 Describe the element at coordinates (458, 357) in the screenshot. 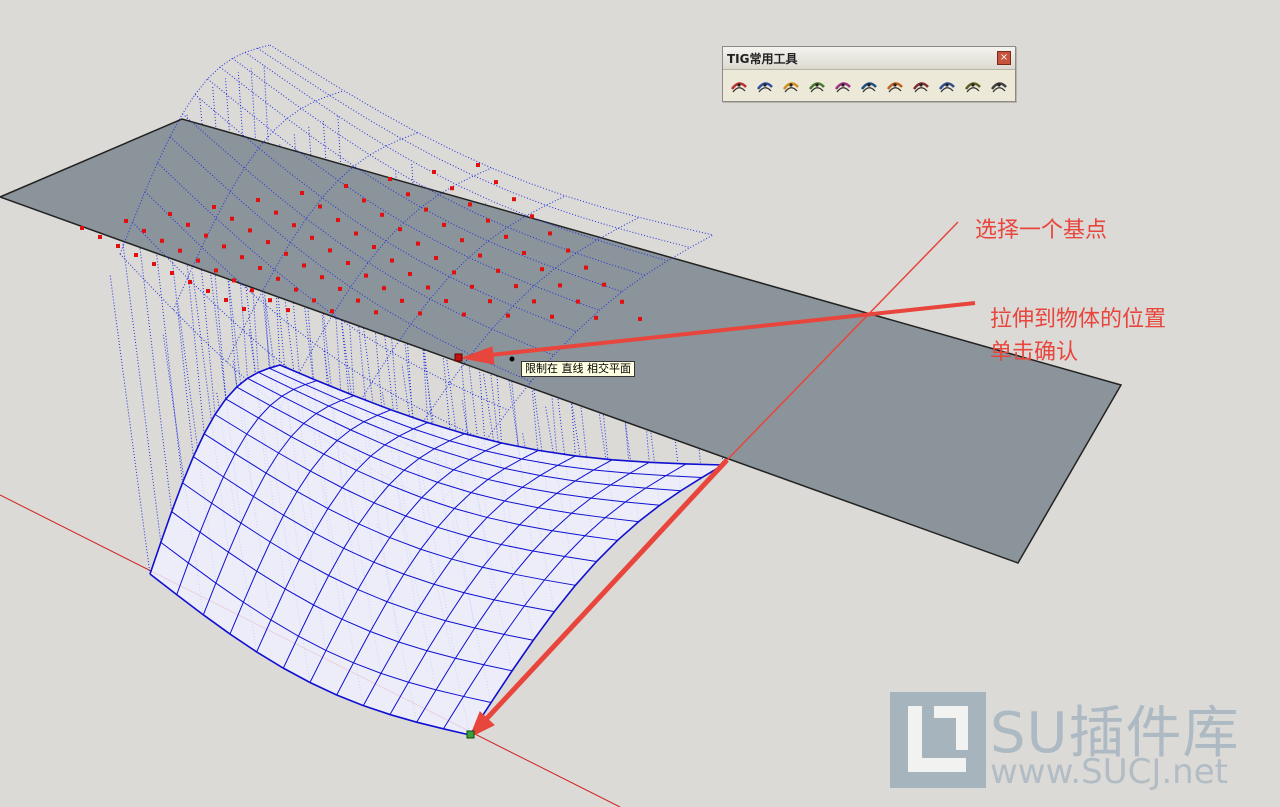

I see `base-point-marker` at that location.